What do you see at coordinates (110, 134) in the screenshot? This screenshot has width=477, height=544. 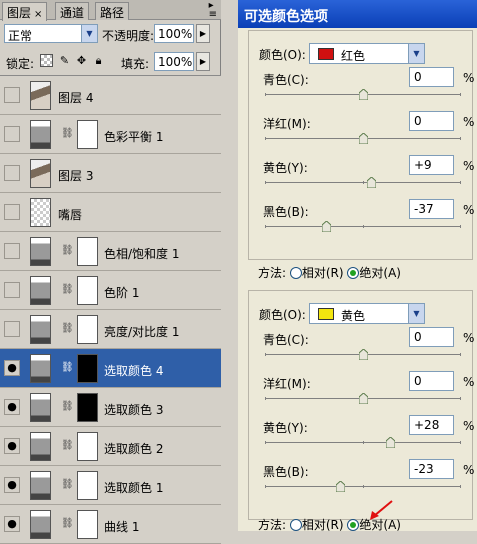 I see `layer-row: ⛓ 色彩平衡 1` at bounding box center [110, 134].